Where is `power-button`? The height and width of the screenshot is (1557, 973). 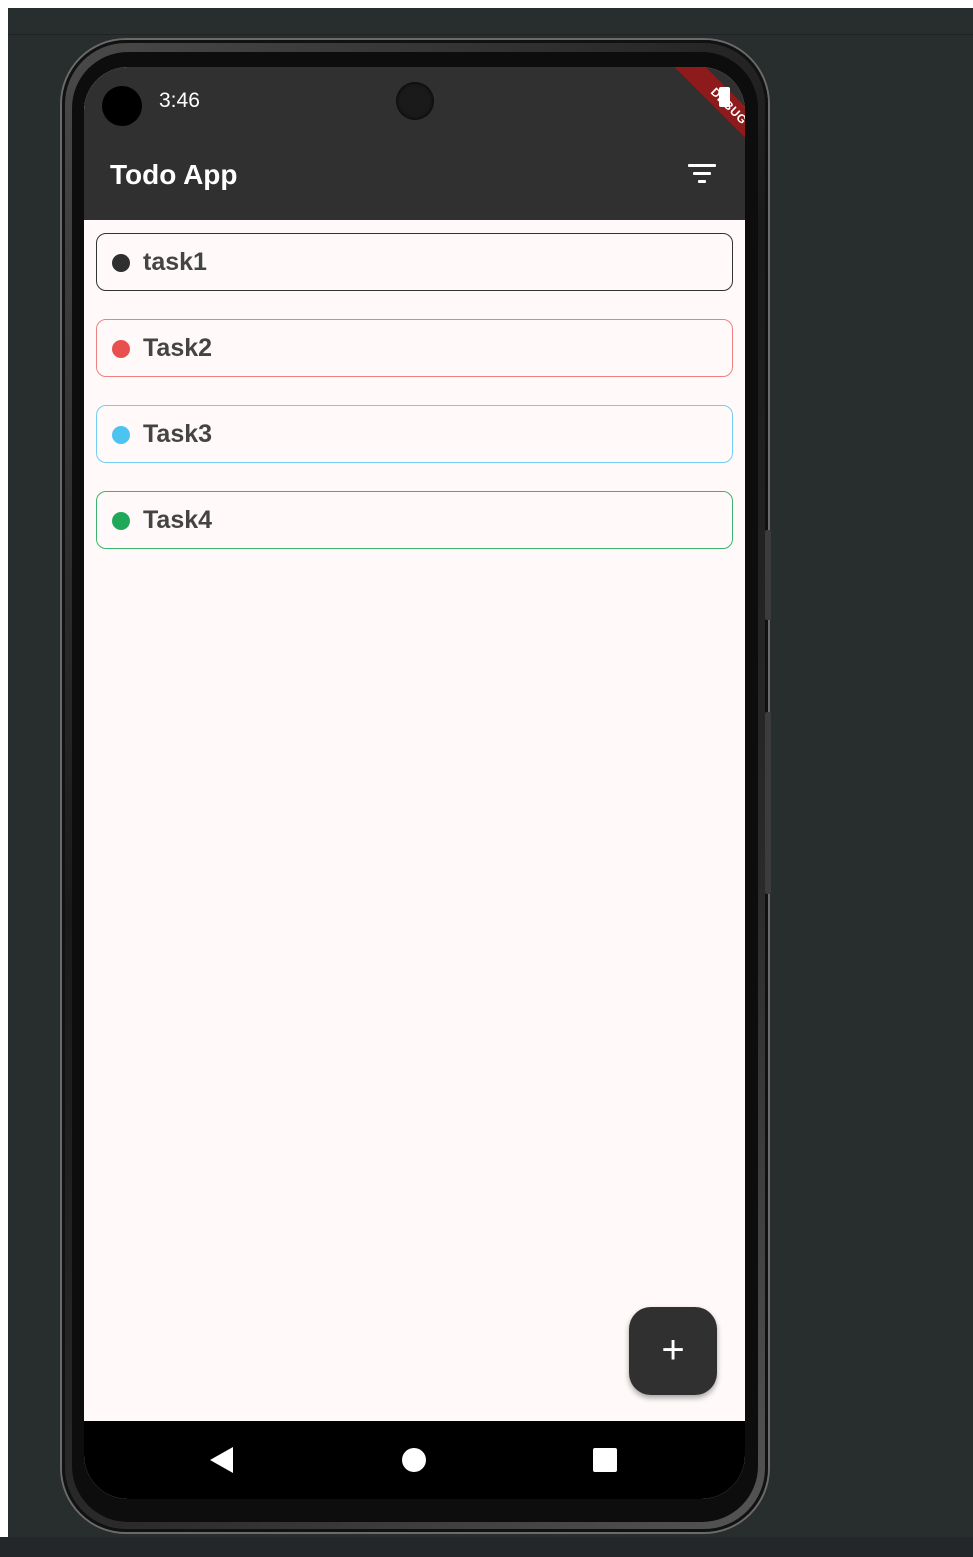 power-button is located at coordinates (768, 803).